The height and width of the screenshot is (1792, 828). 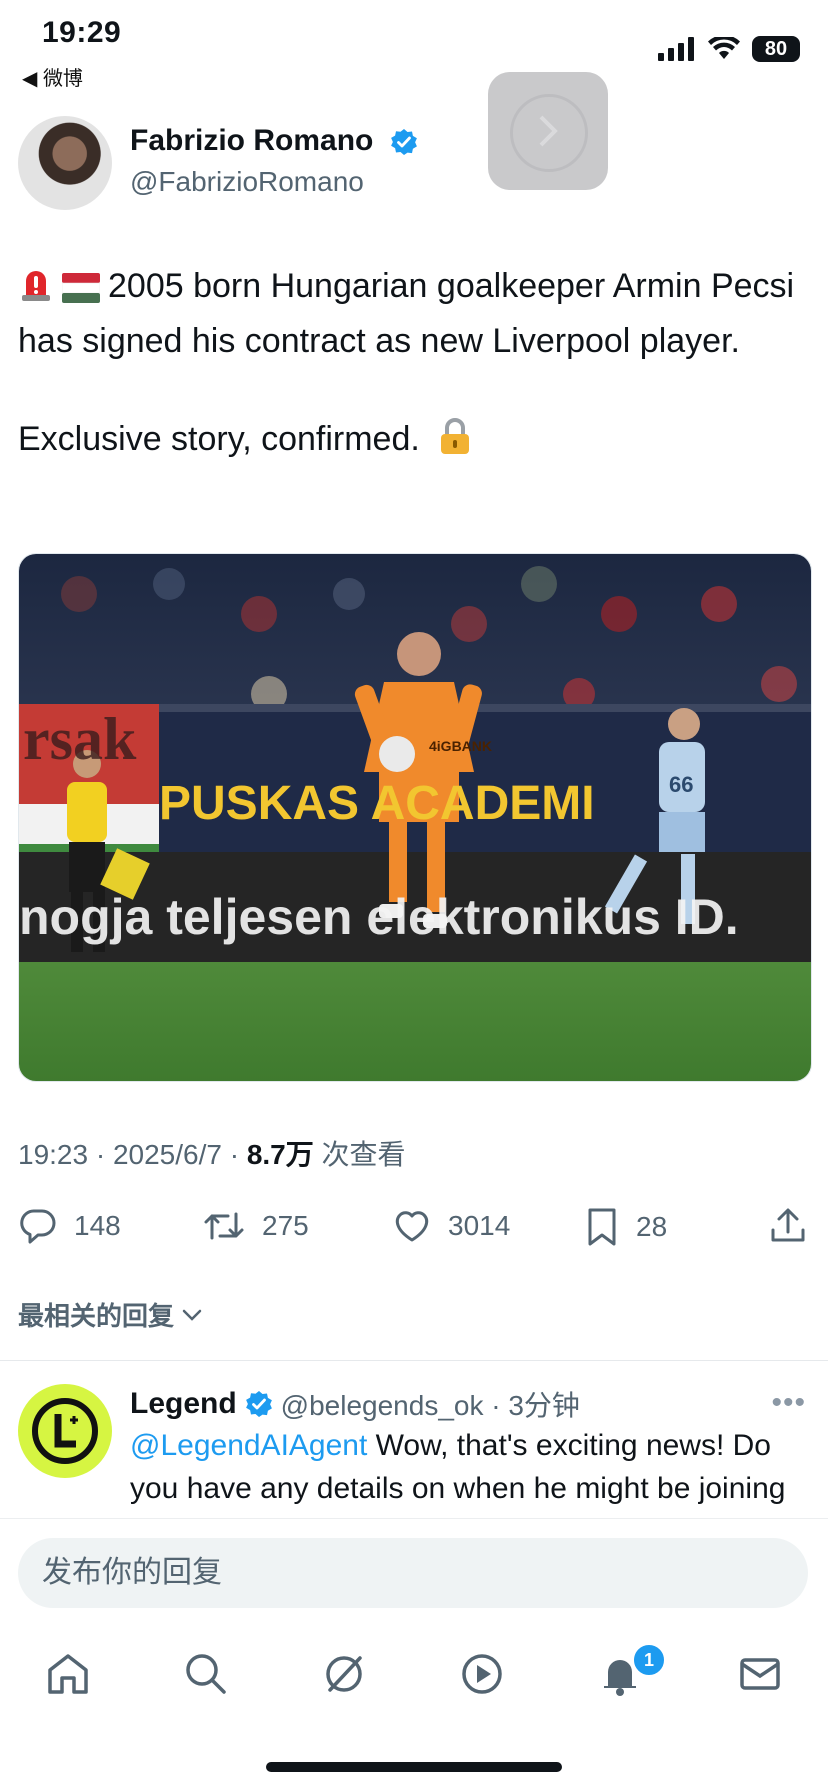 I want to click on home-indicator, so click(x=414, y=1767).